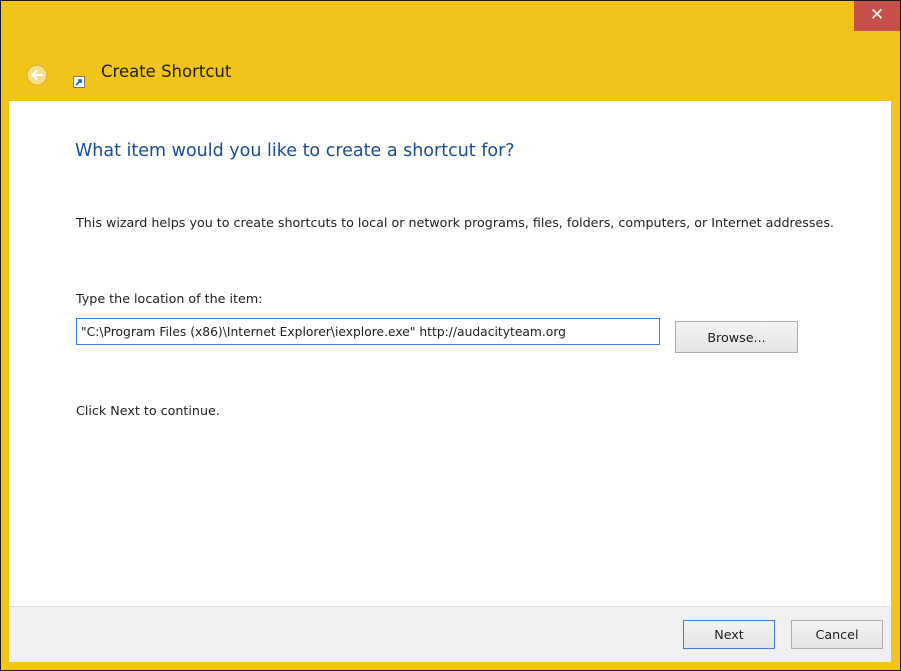 This screenshot has height=671, width=901. What do you see at coordinates (166, 71) in the screenshot?
I see `window-title: Create Shortcut` at bounding box center [166, 71].